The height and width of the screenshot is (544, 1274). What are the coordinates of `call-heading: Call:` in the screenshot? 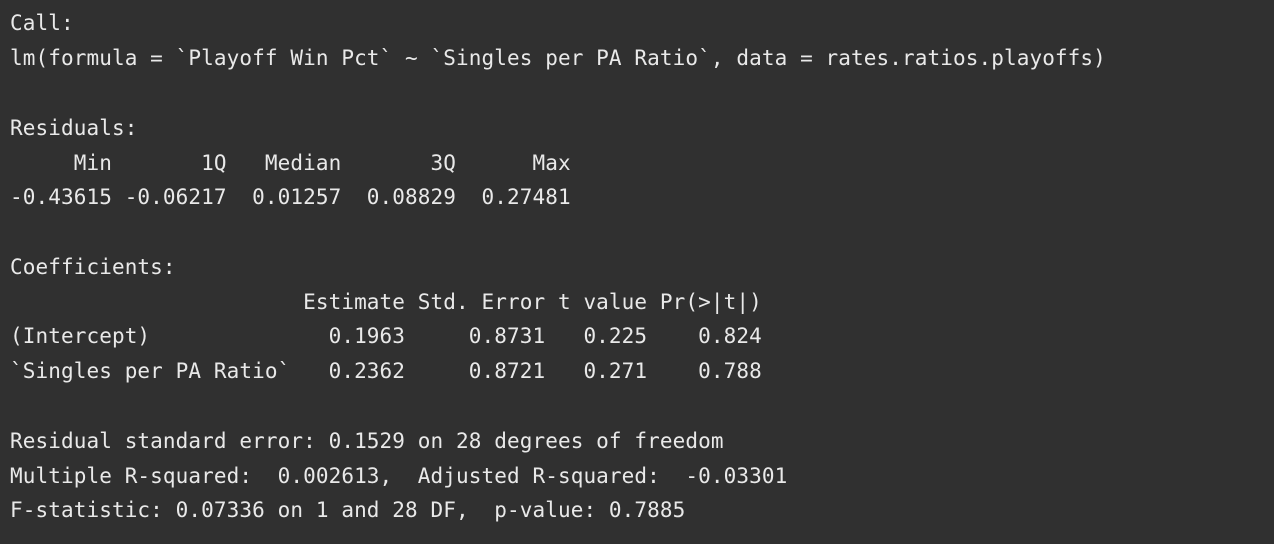 It's located at (42, 23).